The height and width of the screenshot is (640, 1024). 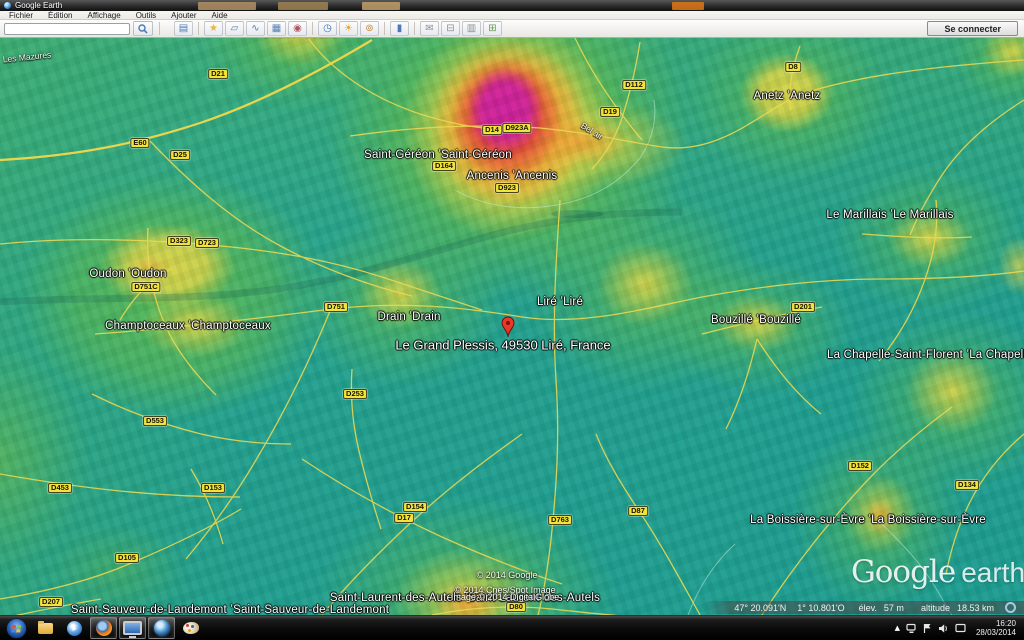 I want to click on historical-imagery-button: ◷, so click(x=327, y=28).